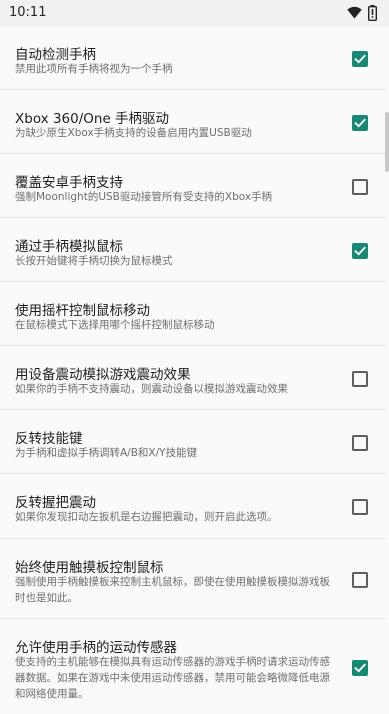 This screenshot has height=714, width=389. I want to click on status-icons, so click(362, 12).